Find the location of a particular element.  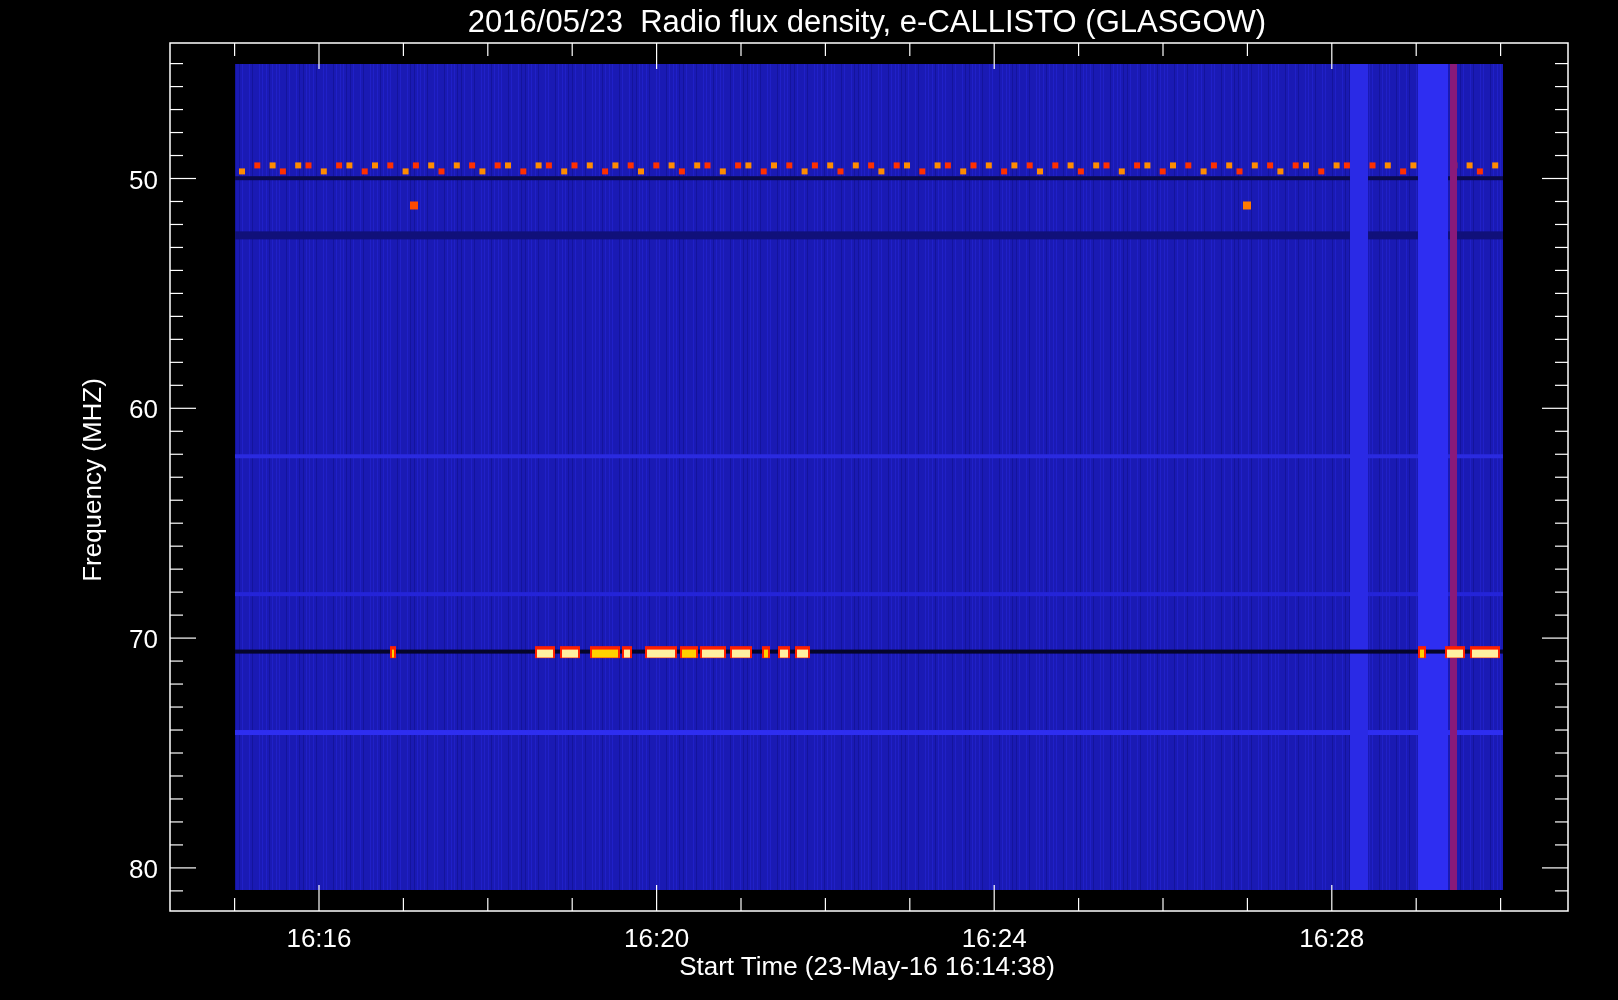

x-tick-label: 16:24 is located at coordinates (994, 938).